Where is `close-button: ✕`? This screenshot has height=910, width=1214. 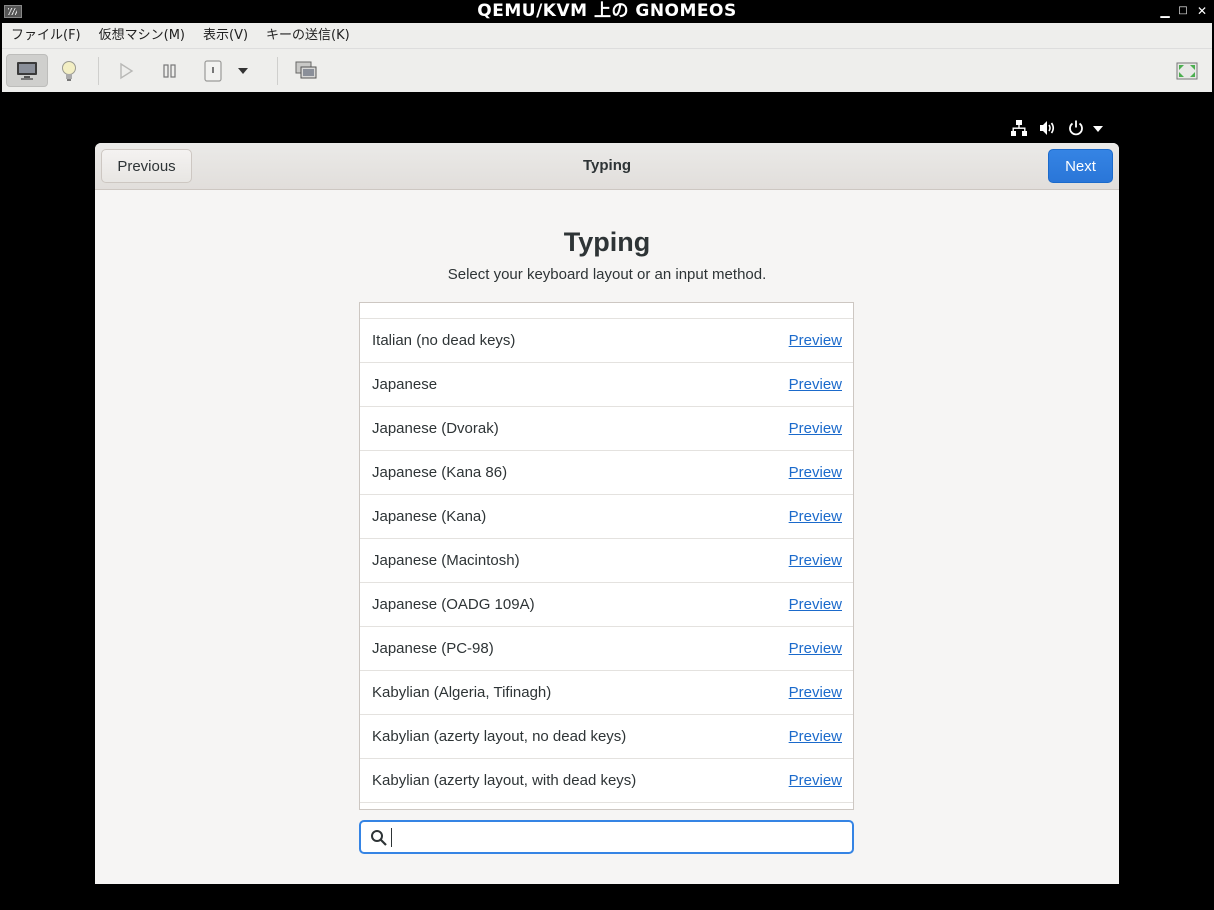 close-button: ✕ is located at coordinates (1202, 11).